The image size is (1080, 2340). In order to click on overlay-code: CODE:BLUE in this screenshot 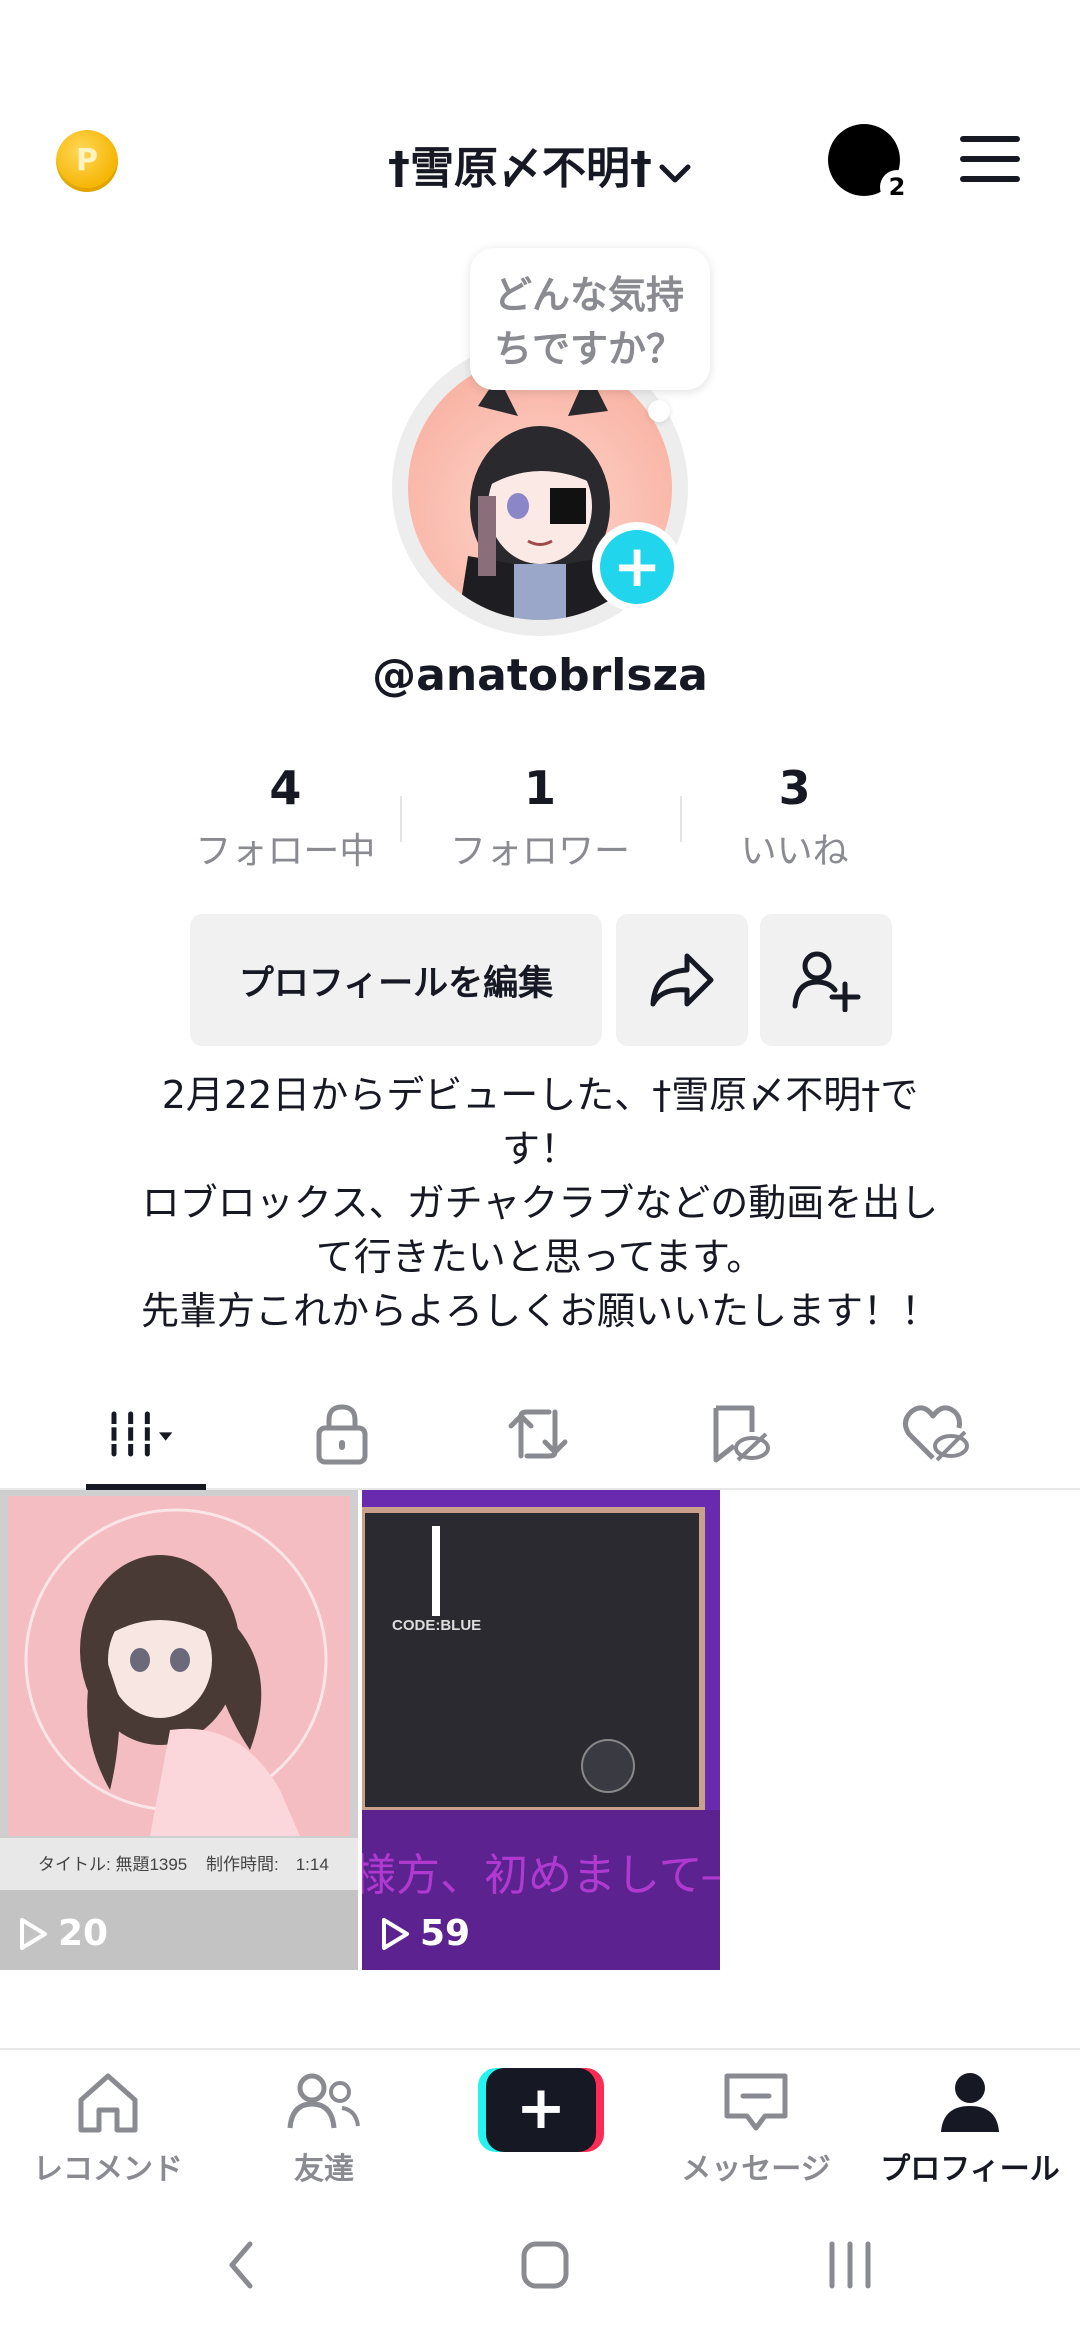, I will do `click(436, 1625)`.